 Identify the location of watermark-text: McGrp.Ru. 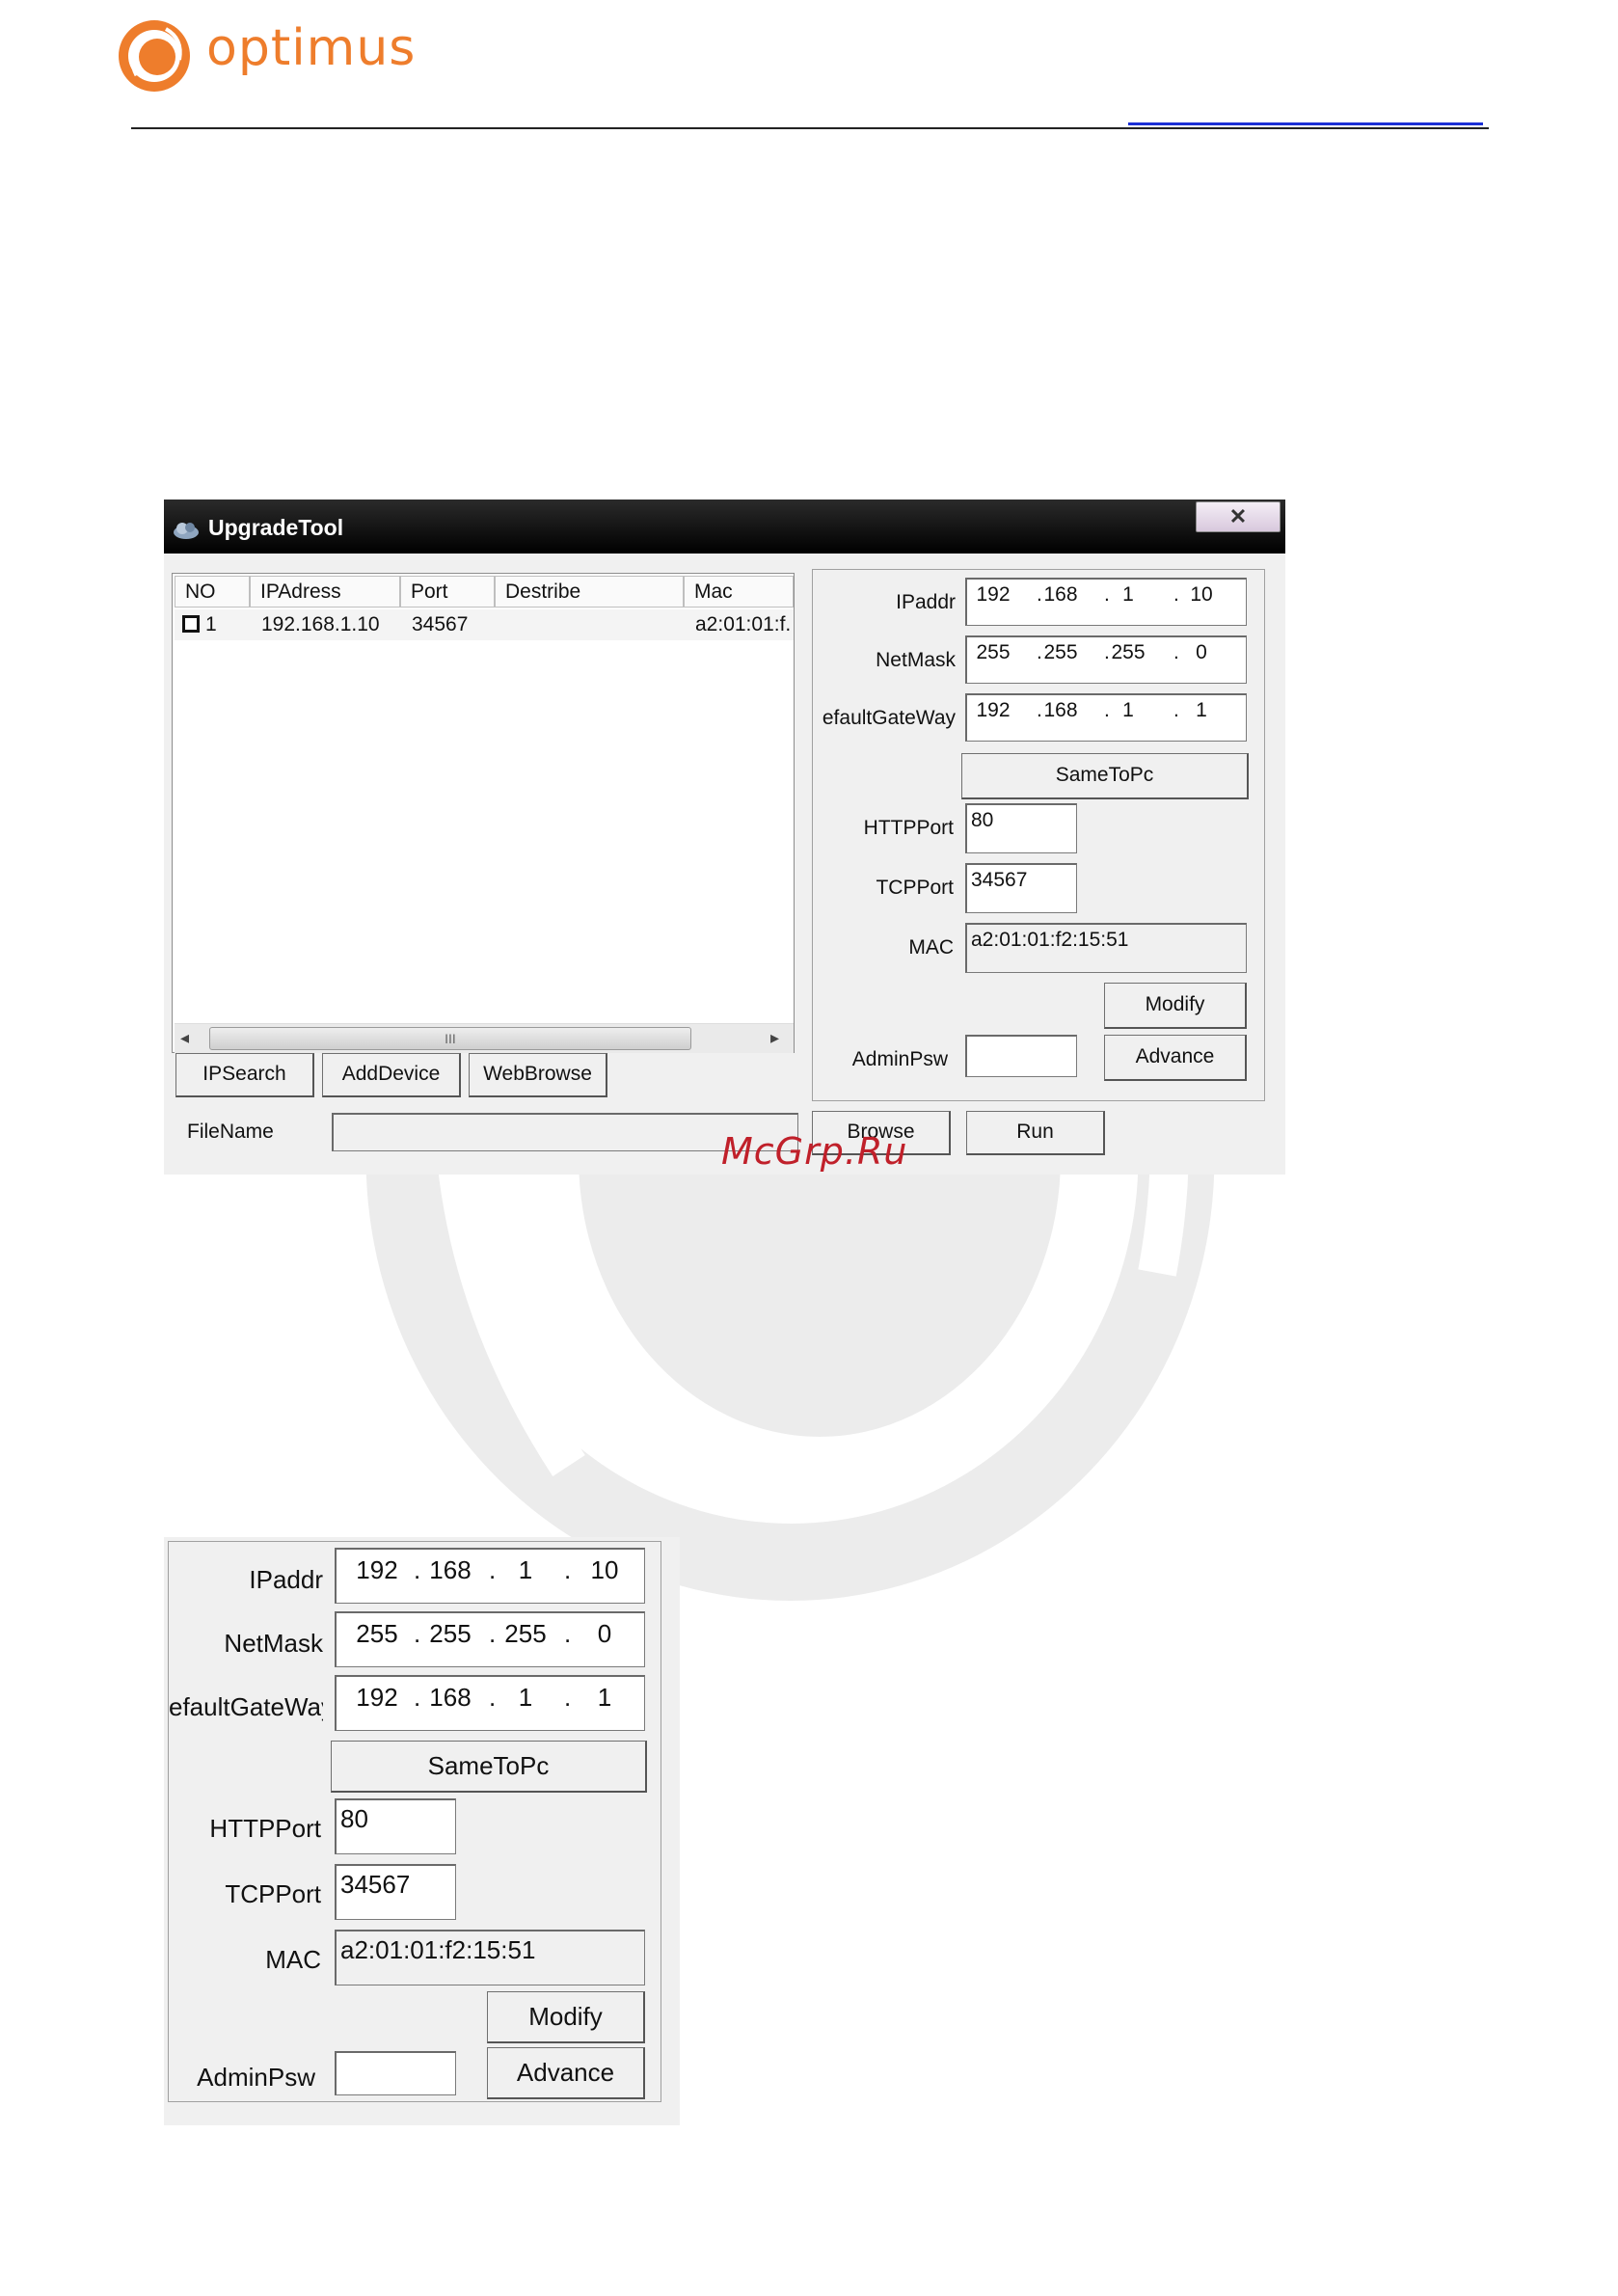
(815, 1151).